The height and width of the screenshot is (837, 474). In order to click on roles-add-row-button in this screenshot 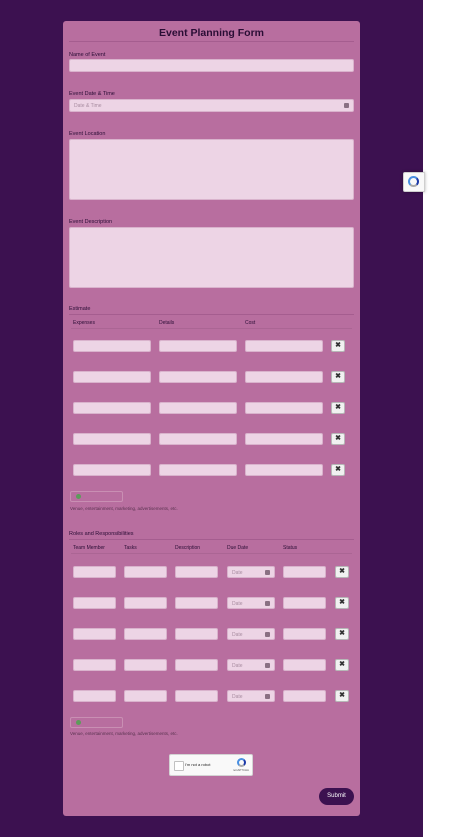, I will do `click(96, 722)`.